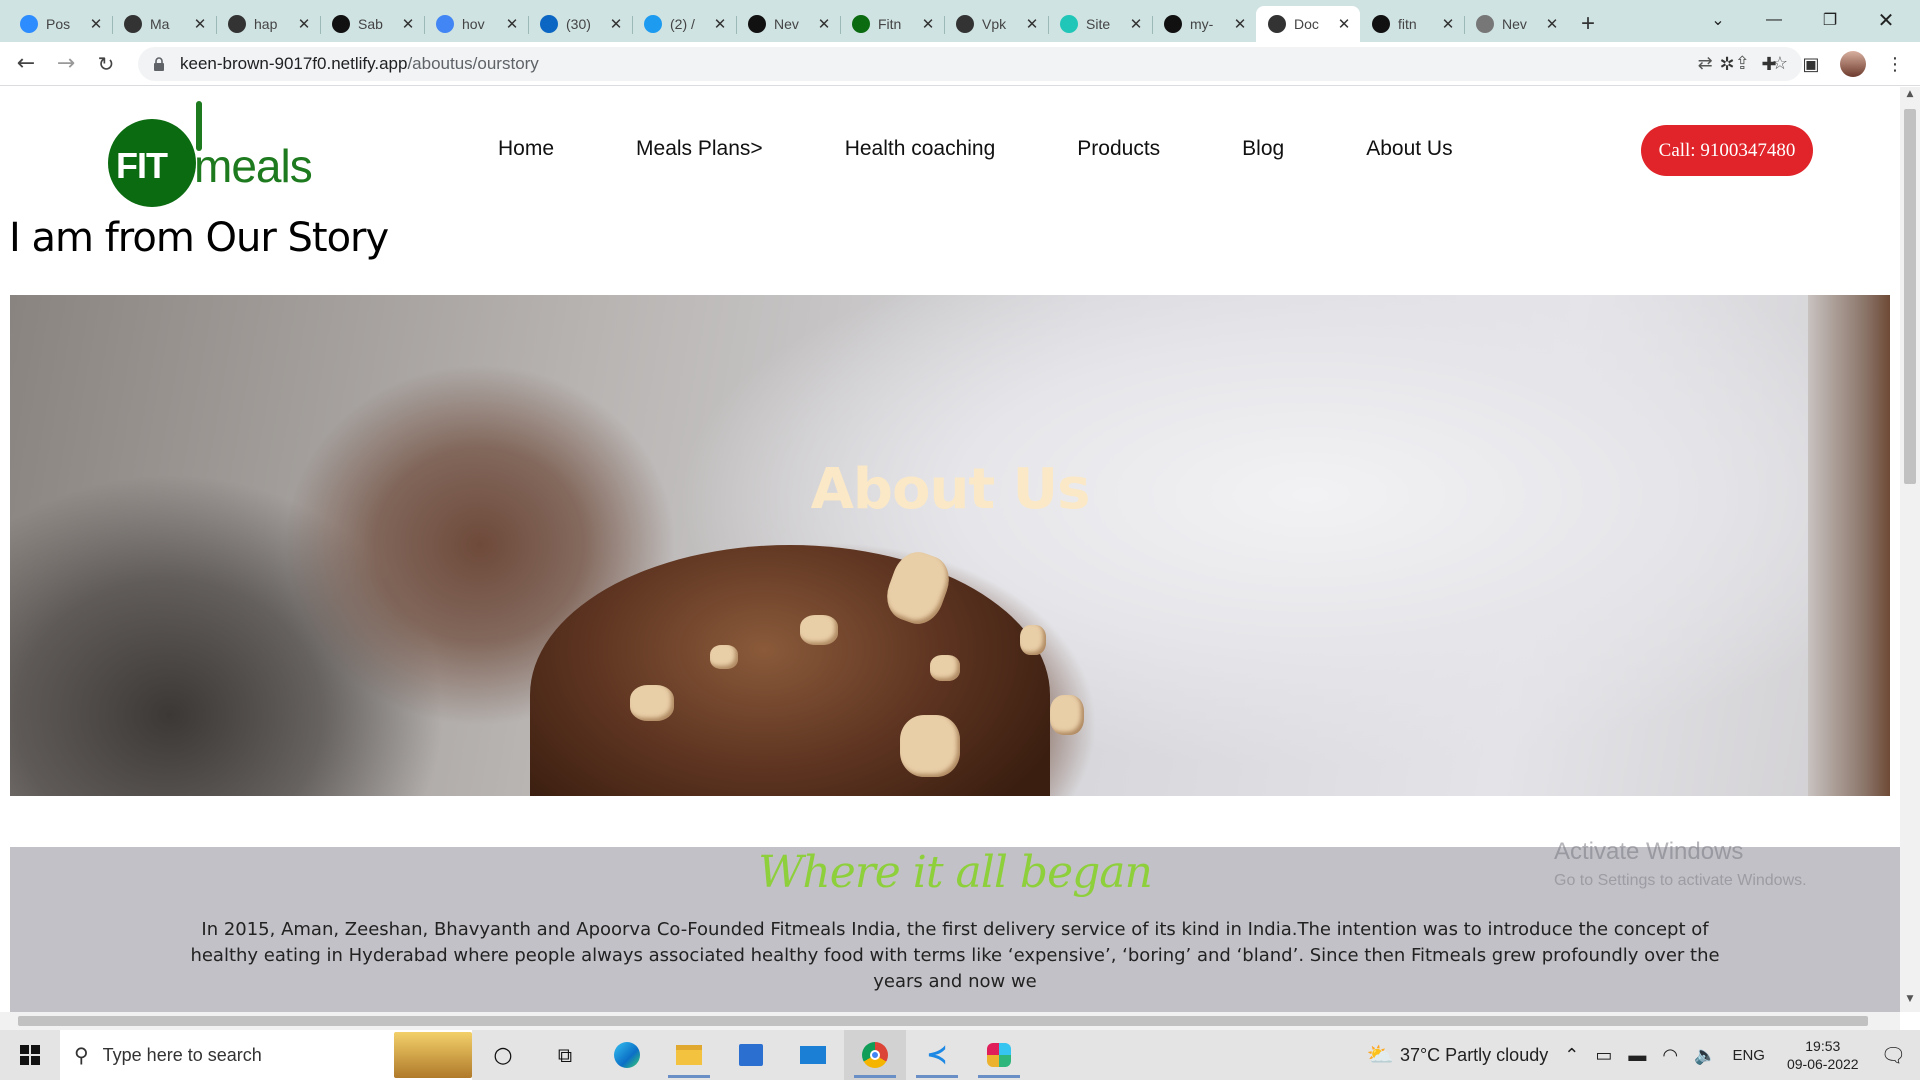  What do you see at coordinates (526, 149) in the screenshot?
I see `nav-home: Home` at bounding box center [526, 149].